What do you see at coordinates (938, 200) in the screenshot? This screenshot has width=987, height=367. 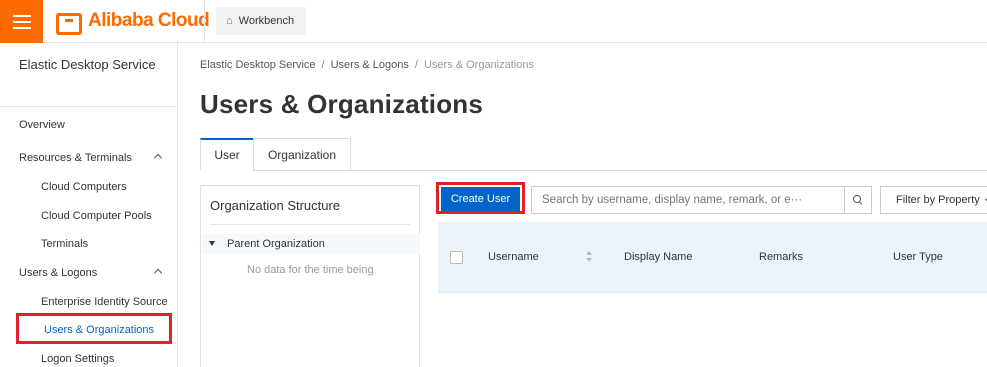 I see `filter-label: Filter by Property` at bounding box center [938, 200].